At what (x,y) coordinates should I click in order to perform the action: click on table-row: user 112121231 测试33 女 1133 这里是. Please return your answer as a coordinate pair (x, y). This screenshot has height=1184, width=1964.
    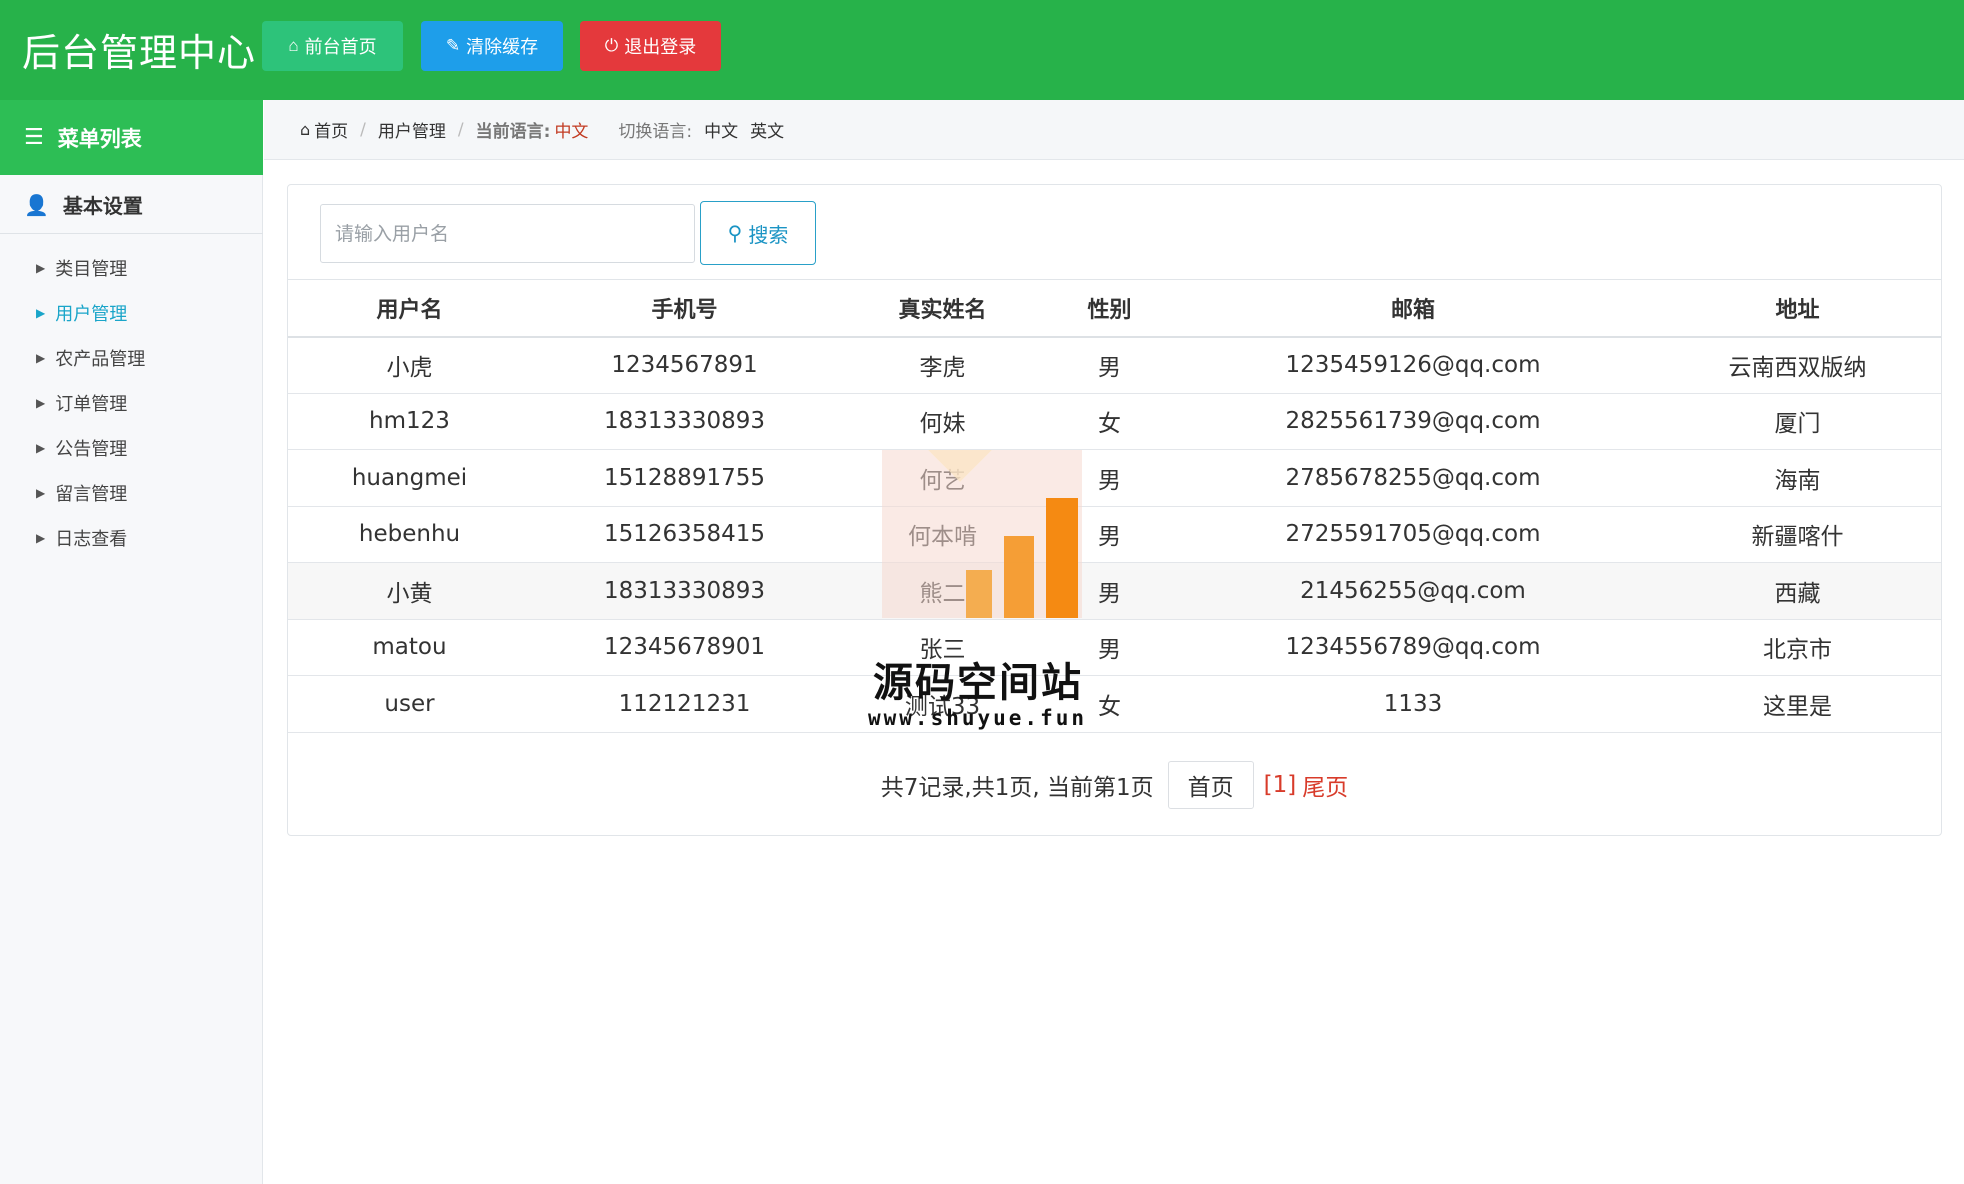
    Looking at the image, I should click on (1114, 704).